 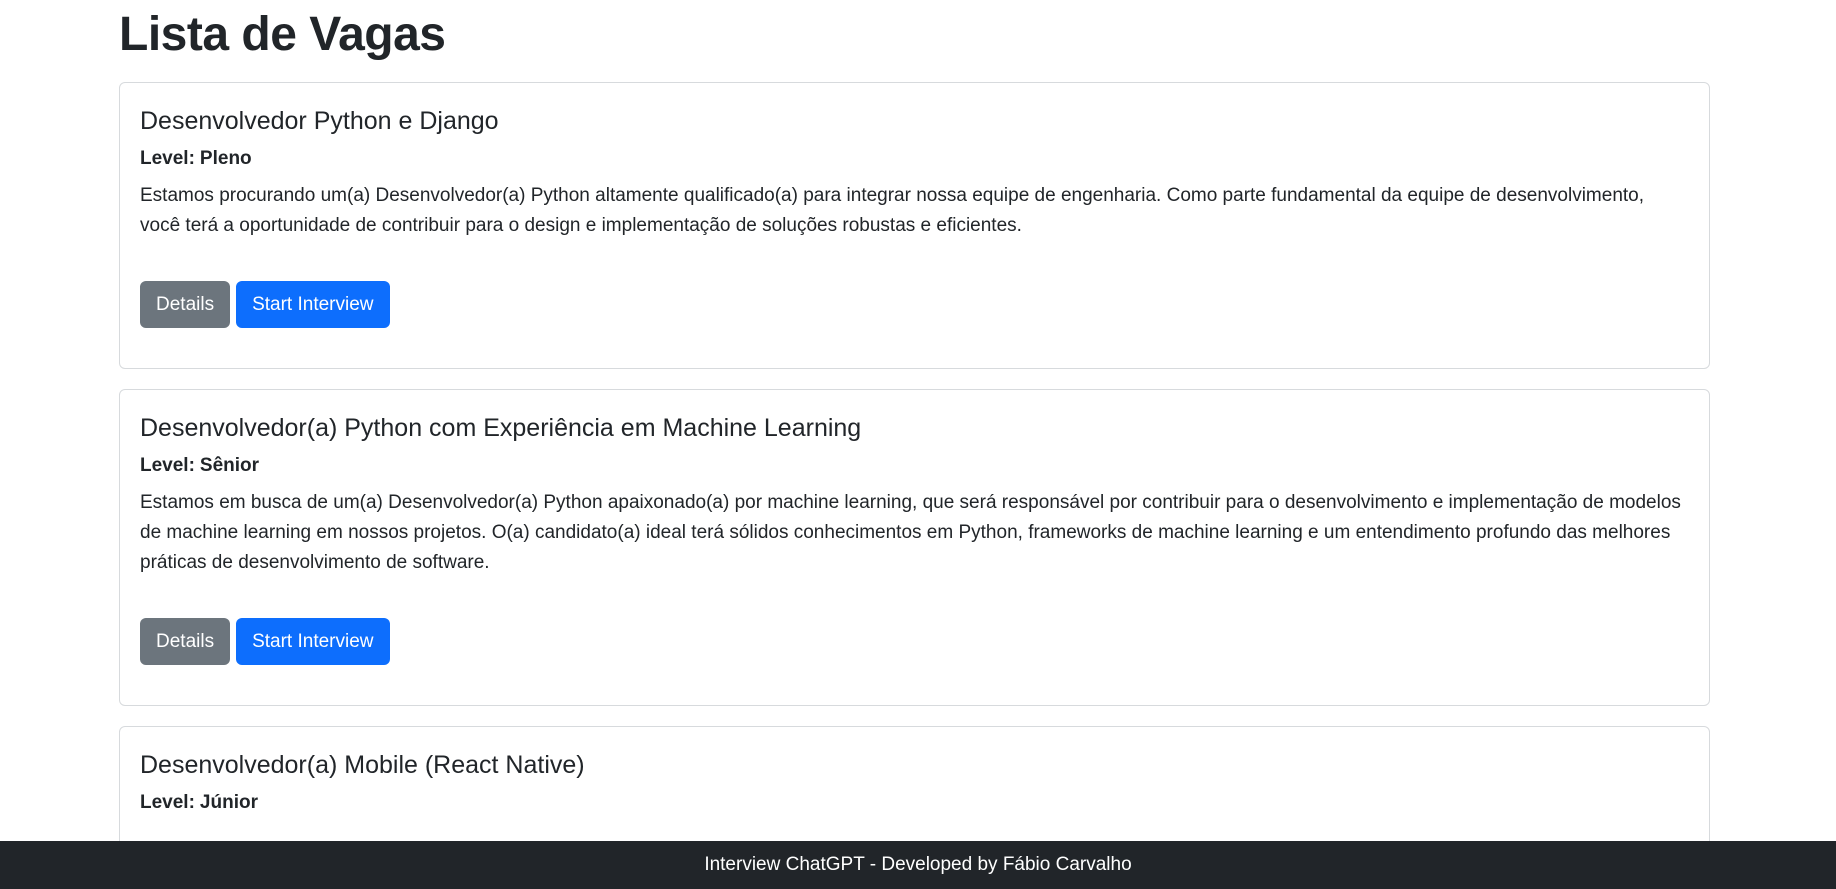 What do you see at coordinates (319, 121) in the screenshot?
I see `job-title: Desenvolvedor Python e Django` at bounding box center [319, 121].